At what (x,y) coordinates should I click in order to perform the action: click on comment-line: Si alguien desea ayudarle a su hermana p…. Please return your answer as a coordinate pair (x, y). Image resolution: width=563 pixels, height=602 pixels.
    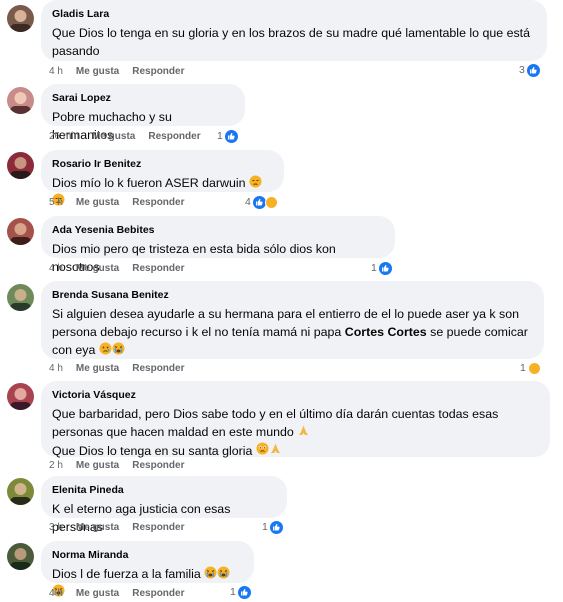
    Looking at the image, I should click on (286, 314).